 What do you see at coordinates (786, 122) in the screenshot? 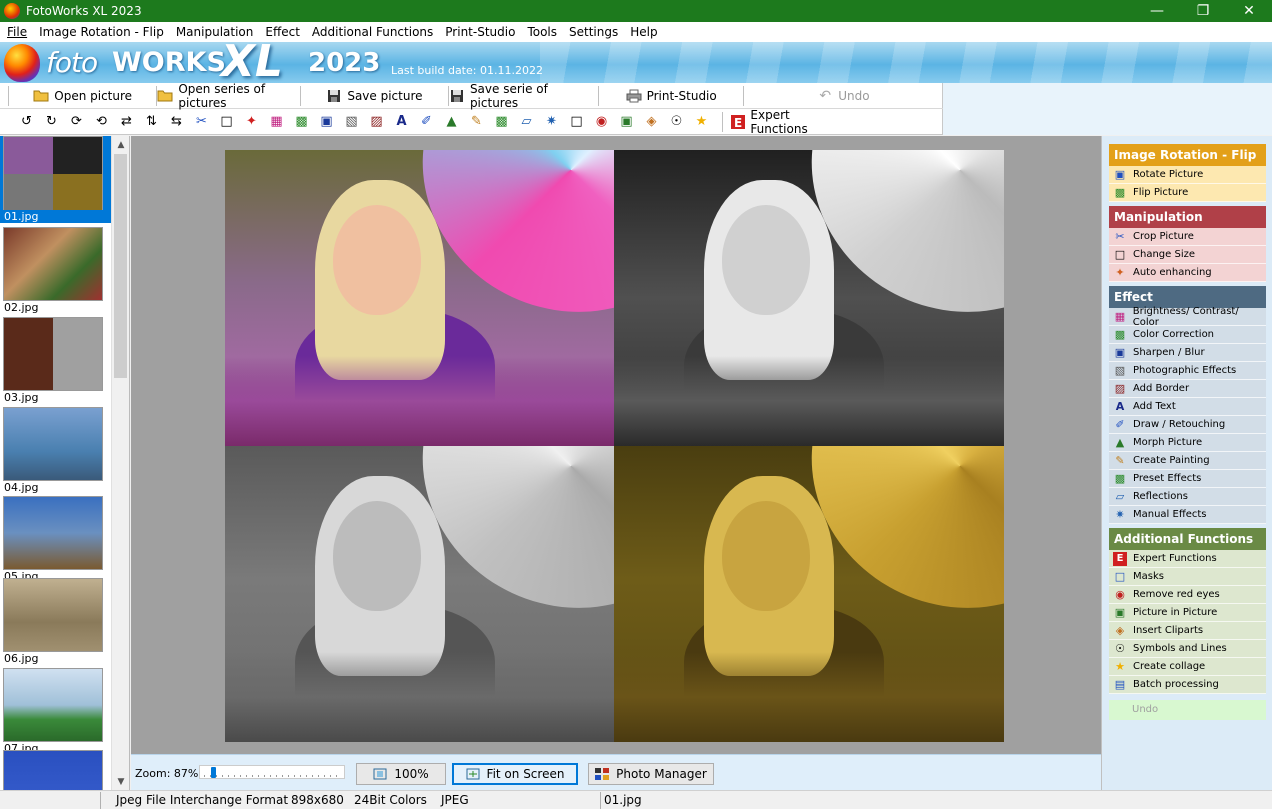
I see `expert-functions-button: E Expert Functions` at bounding box center [786, 122].